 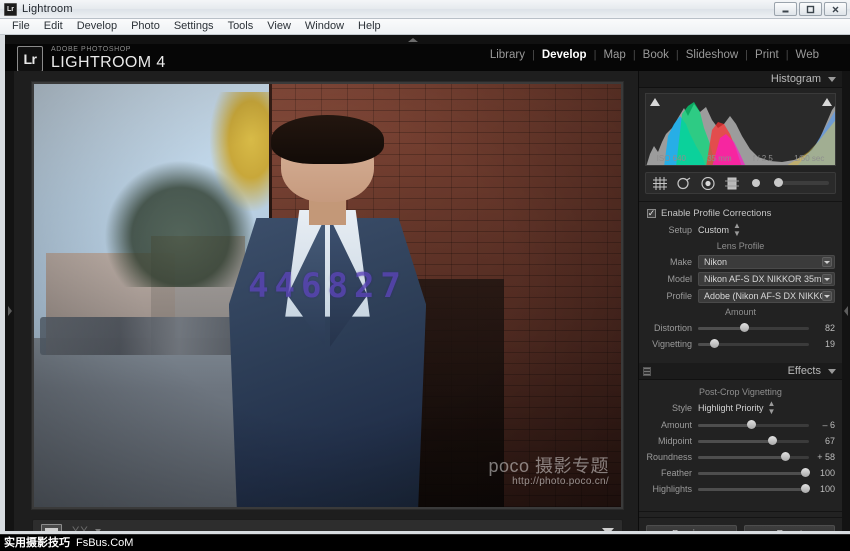 What do you see at coordinates (753, 424) in the screenshot?
I see `effects-amount-slider` at bounding box center [753, 424].